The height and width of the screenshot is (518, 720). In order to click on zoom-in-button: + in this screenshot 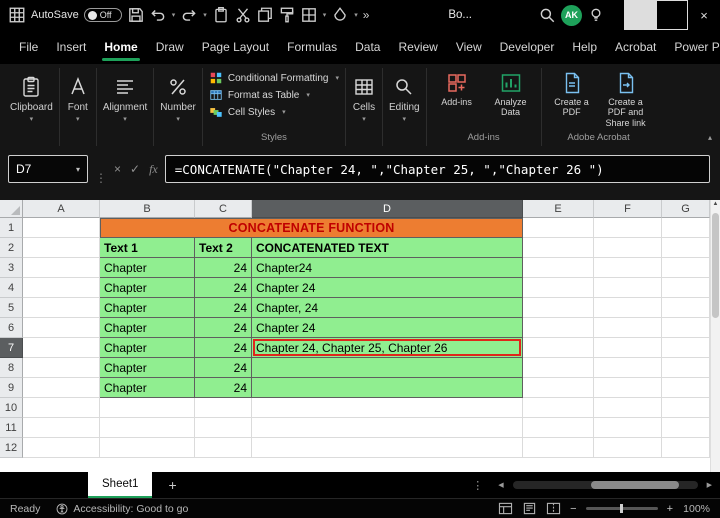, I will do `click(670, 509)`.